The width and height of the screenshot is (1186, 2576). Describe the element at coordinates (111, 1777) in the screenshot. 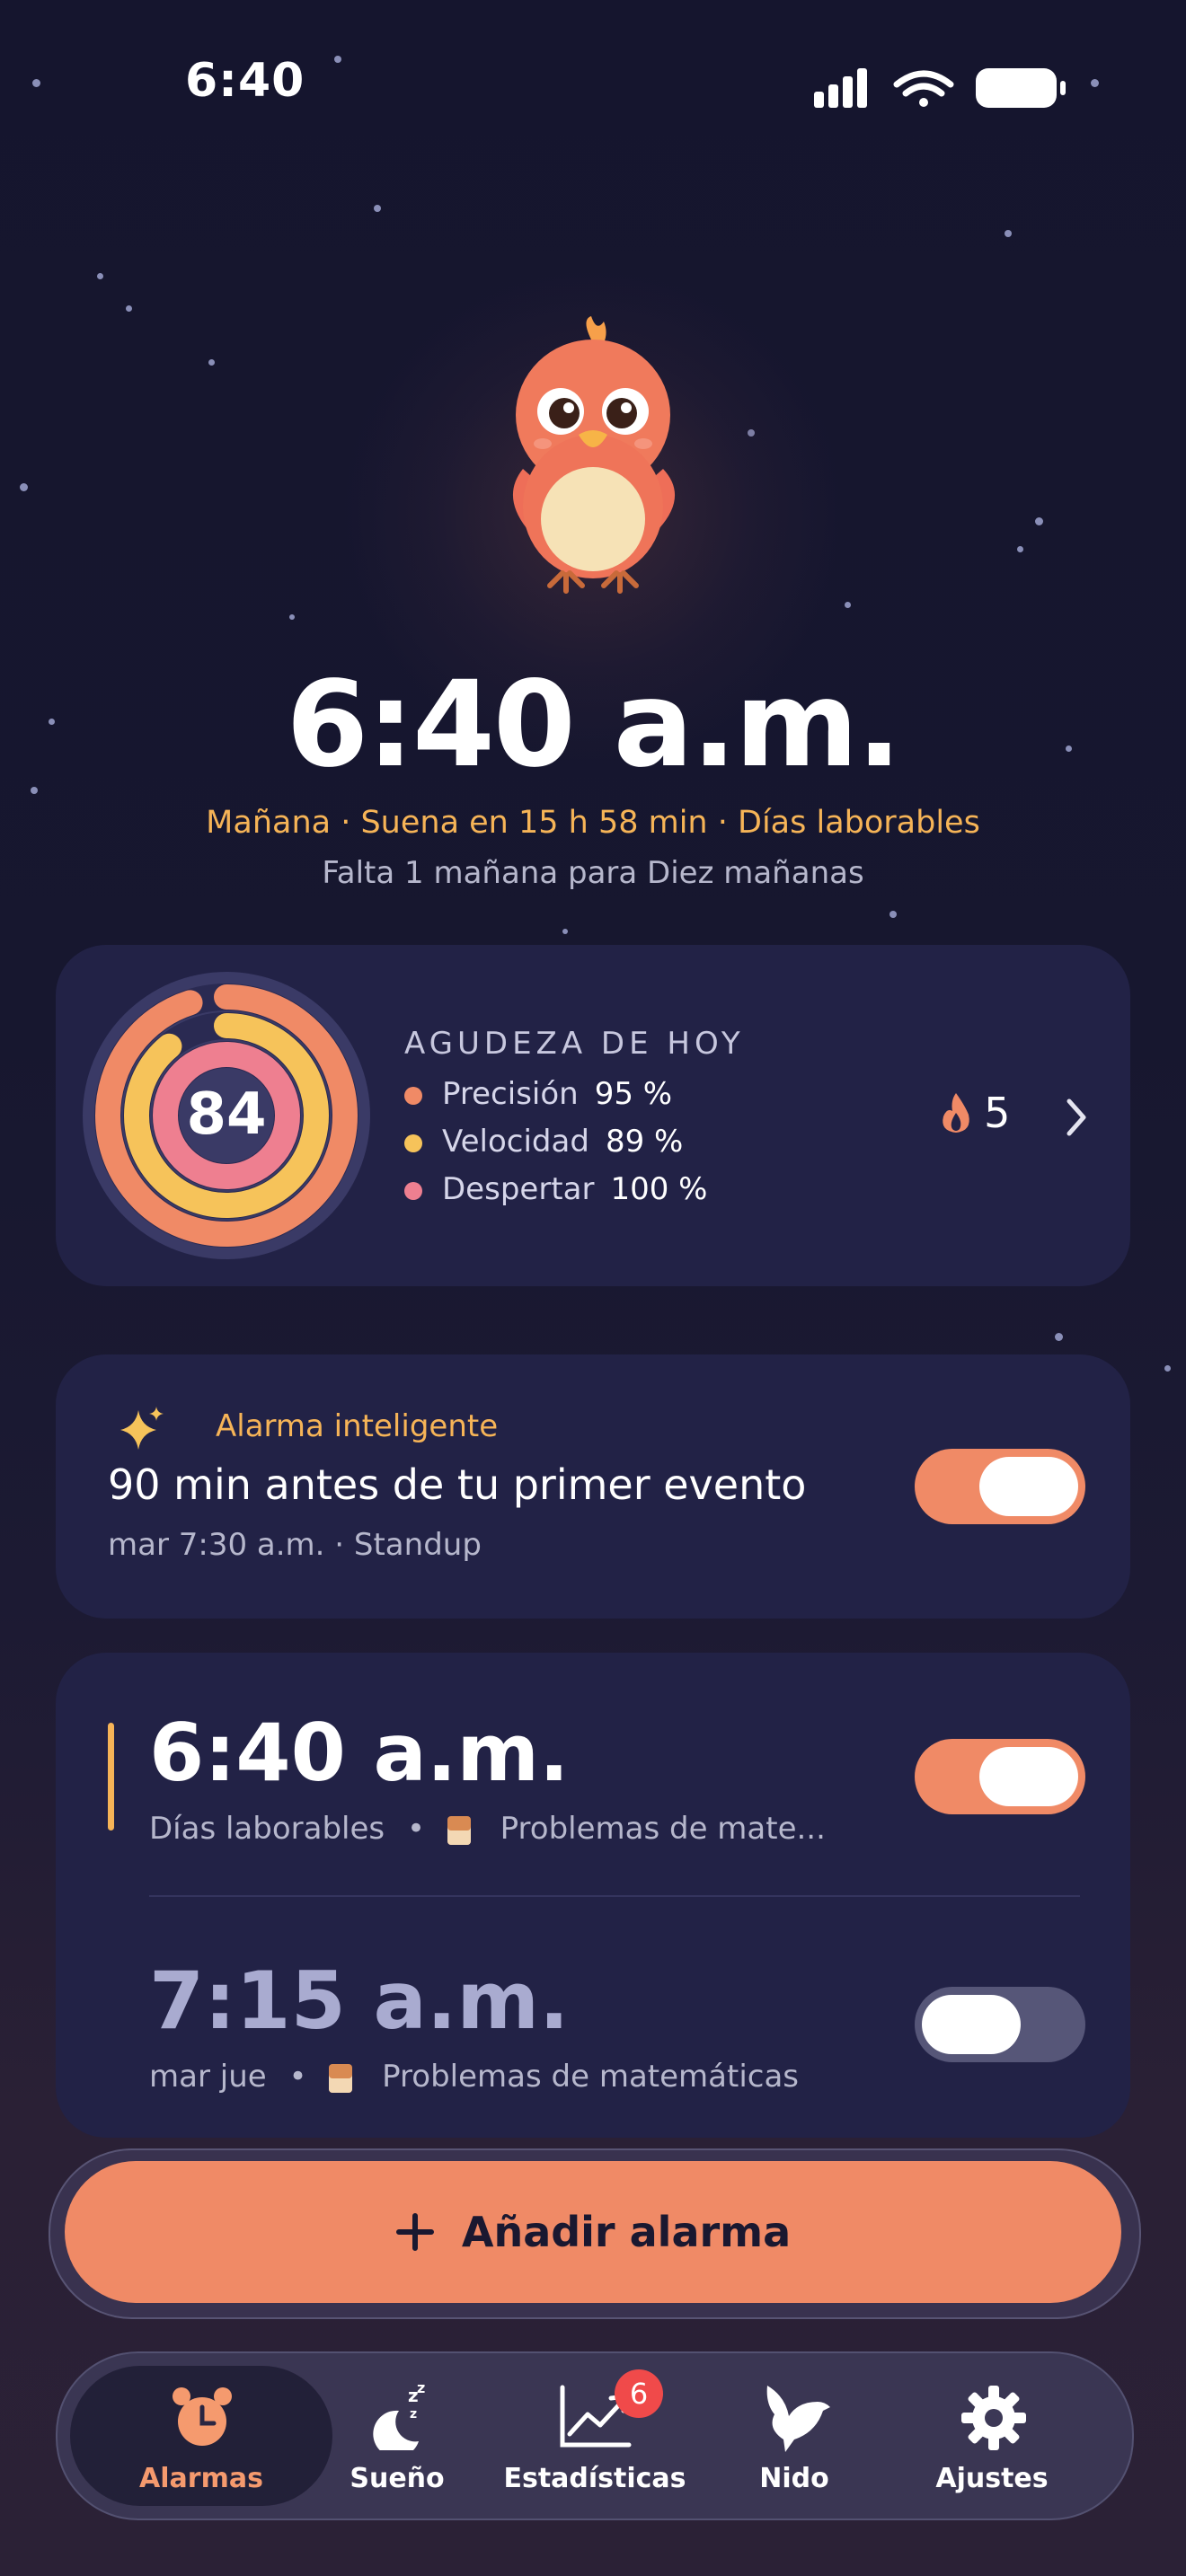

I see `alarm-accent-bar` at that location.